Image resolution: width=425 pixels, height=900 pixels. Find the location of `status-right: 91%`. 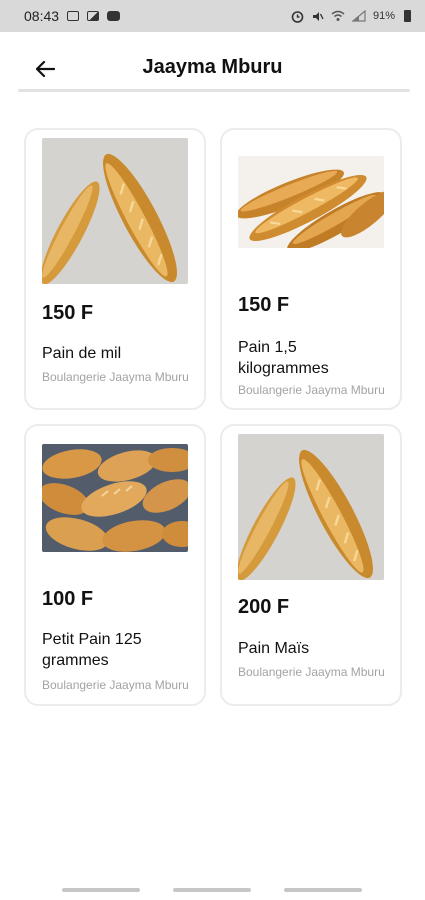

status-right: 91% is located at coordinates (351, 16).